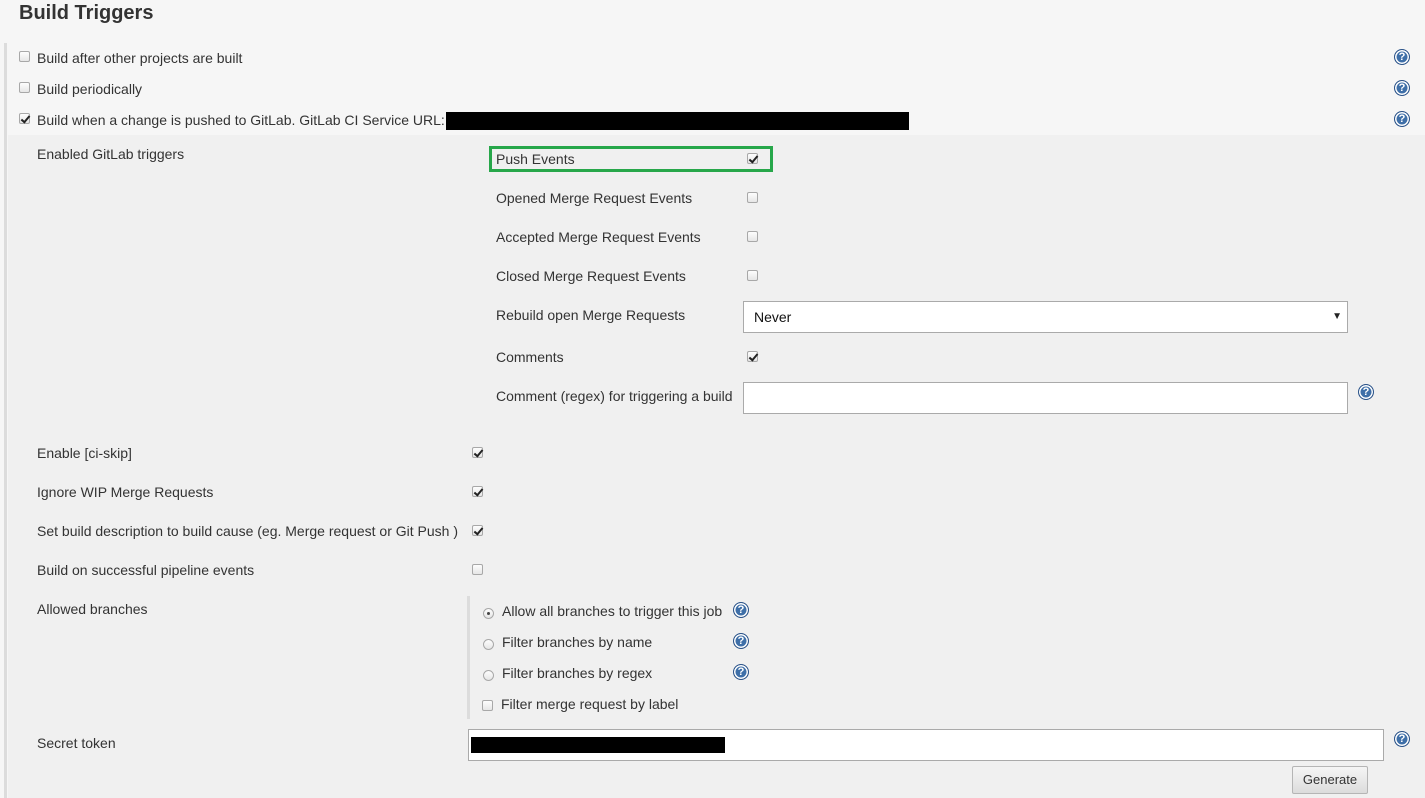 Image resolution: width=1425 pixels, height=798 pixels. Describe the element at coordinates (125, 492) in the screenshot. I see `ignore-wip-label: Ignore WIP Merge Requests` at that location.